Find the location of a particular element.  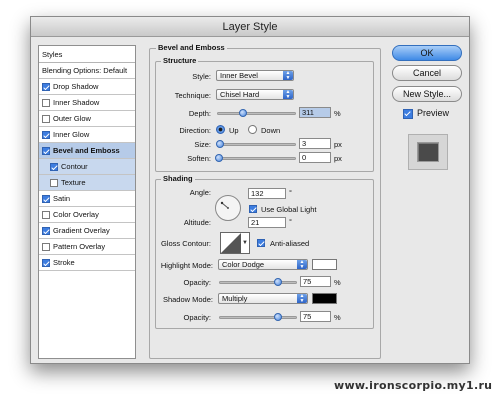

highlight-opacity-label: Opacity: is located at coordinates (197, 282).